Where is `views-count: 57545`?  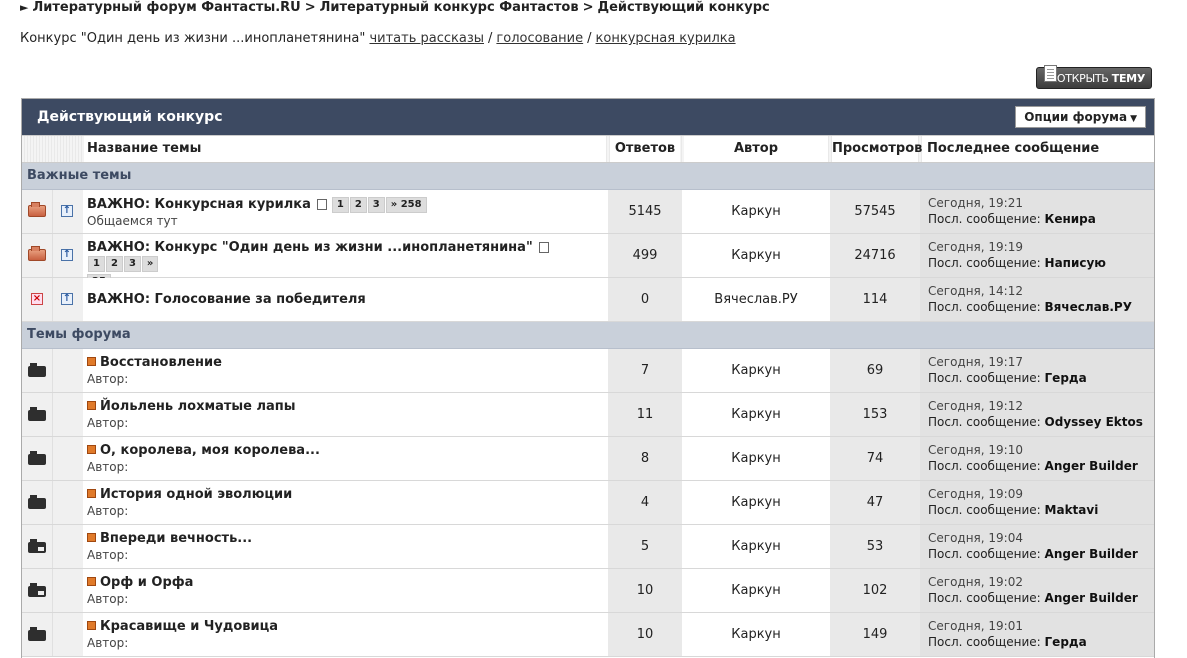
views-count: 57545 is located at coordinates (875, 211).